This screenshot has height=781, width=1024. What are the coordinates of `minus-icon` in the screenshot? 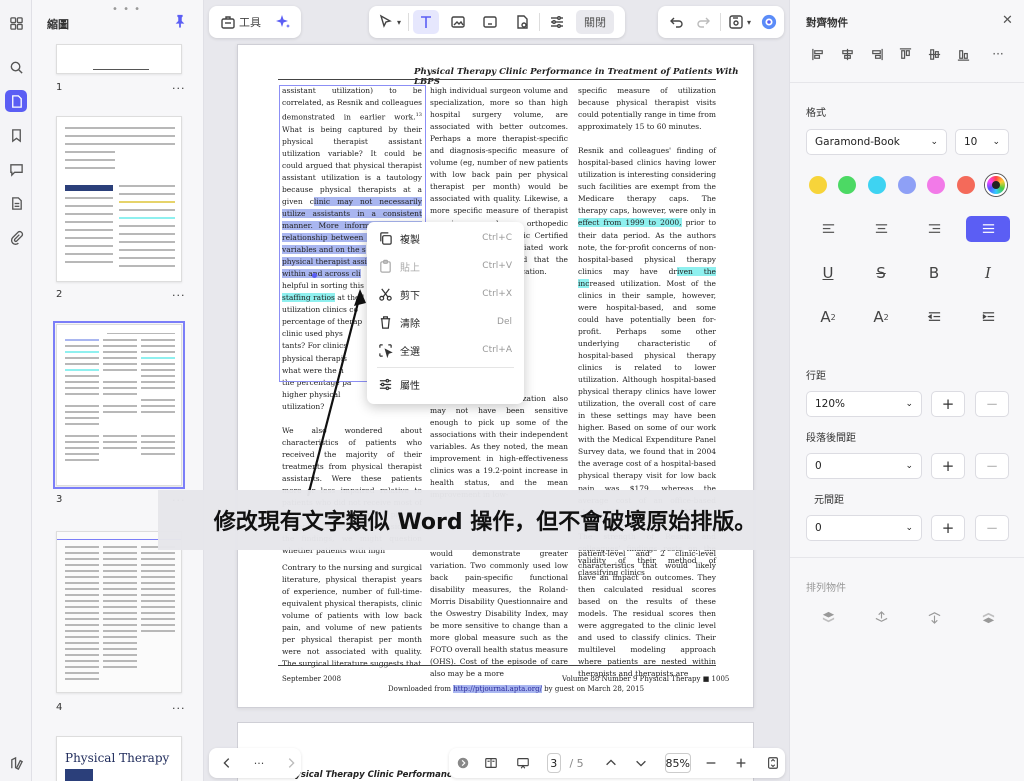 It's located at (711, 763).